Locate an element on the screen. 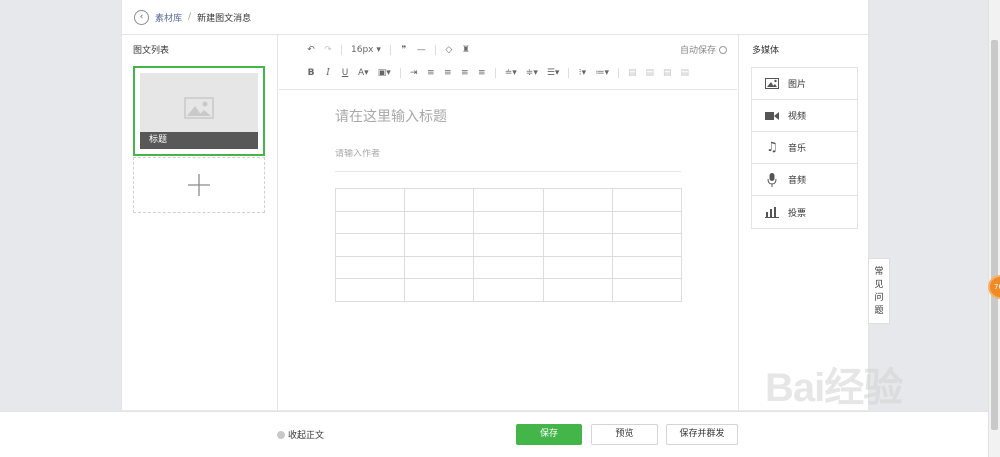 The width and height of the screenshot is (1000, 457). unordered-list-icon: ⁝▾ is located at coordinates (582, 73).